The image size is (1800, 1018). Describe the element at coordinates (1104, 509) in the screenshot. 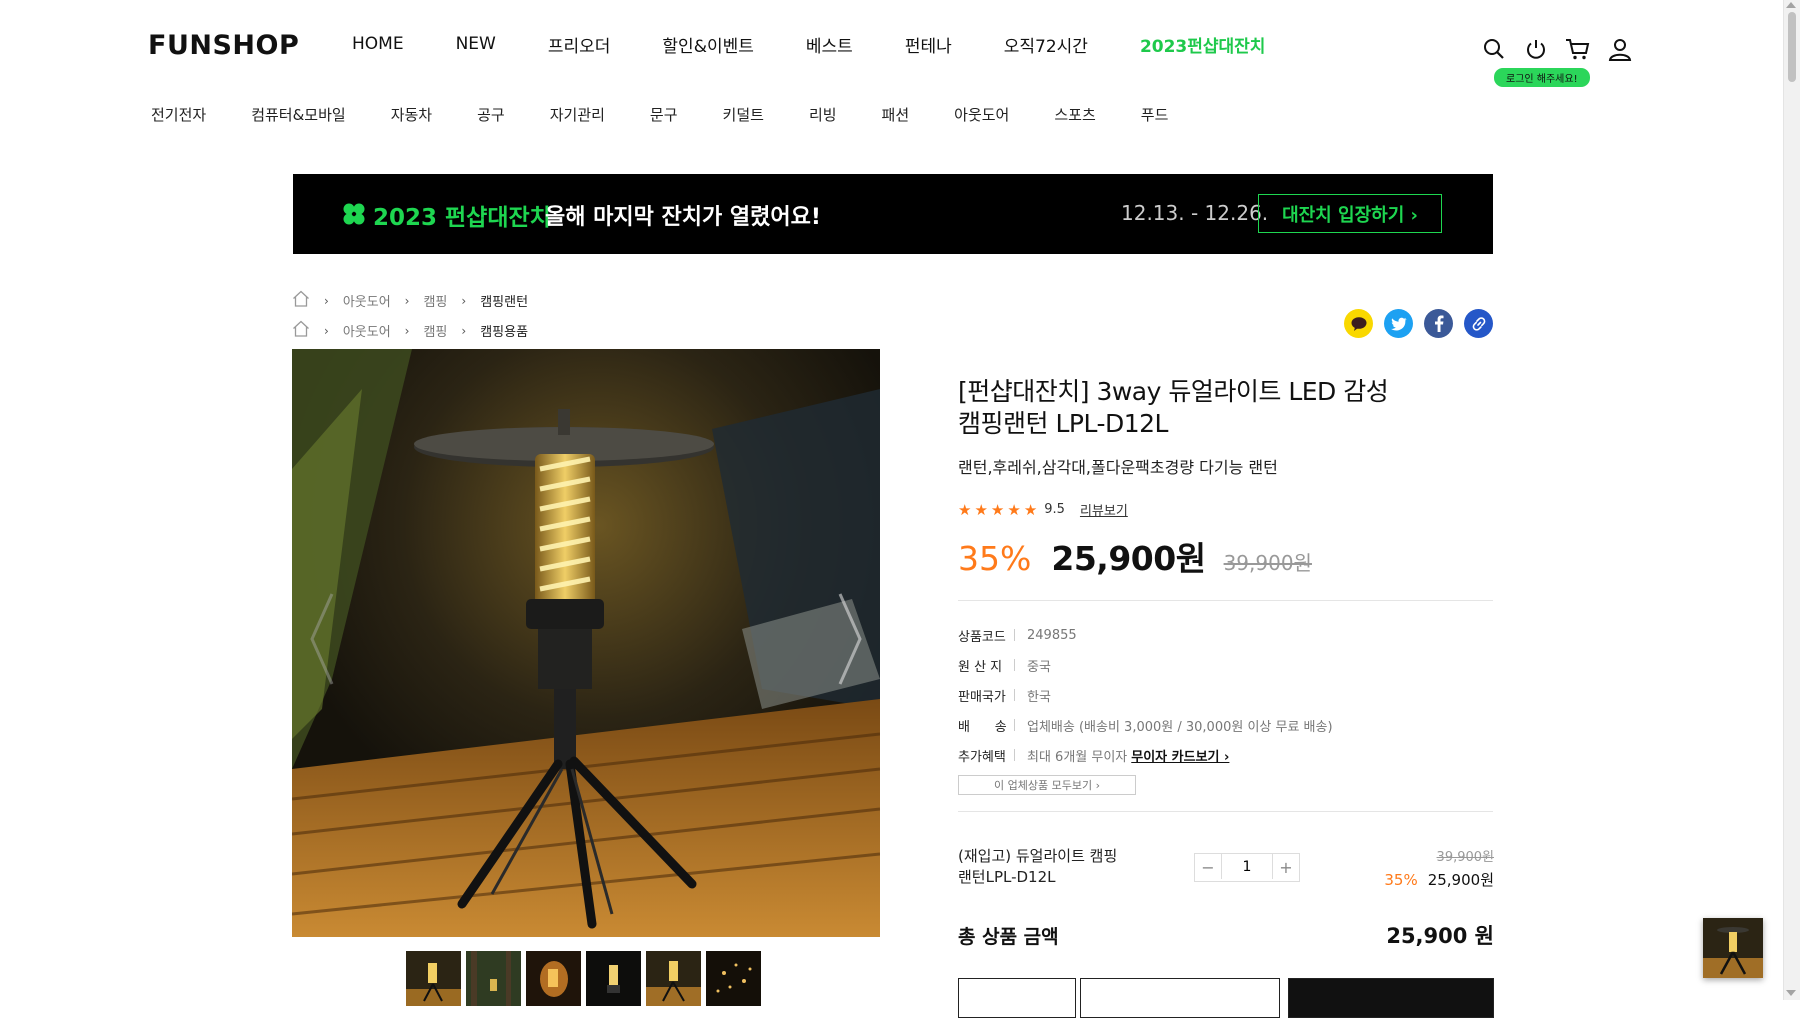

I see `review-link: 리뷰보기` at that location.